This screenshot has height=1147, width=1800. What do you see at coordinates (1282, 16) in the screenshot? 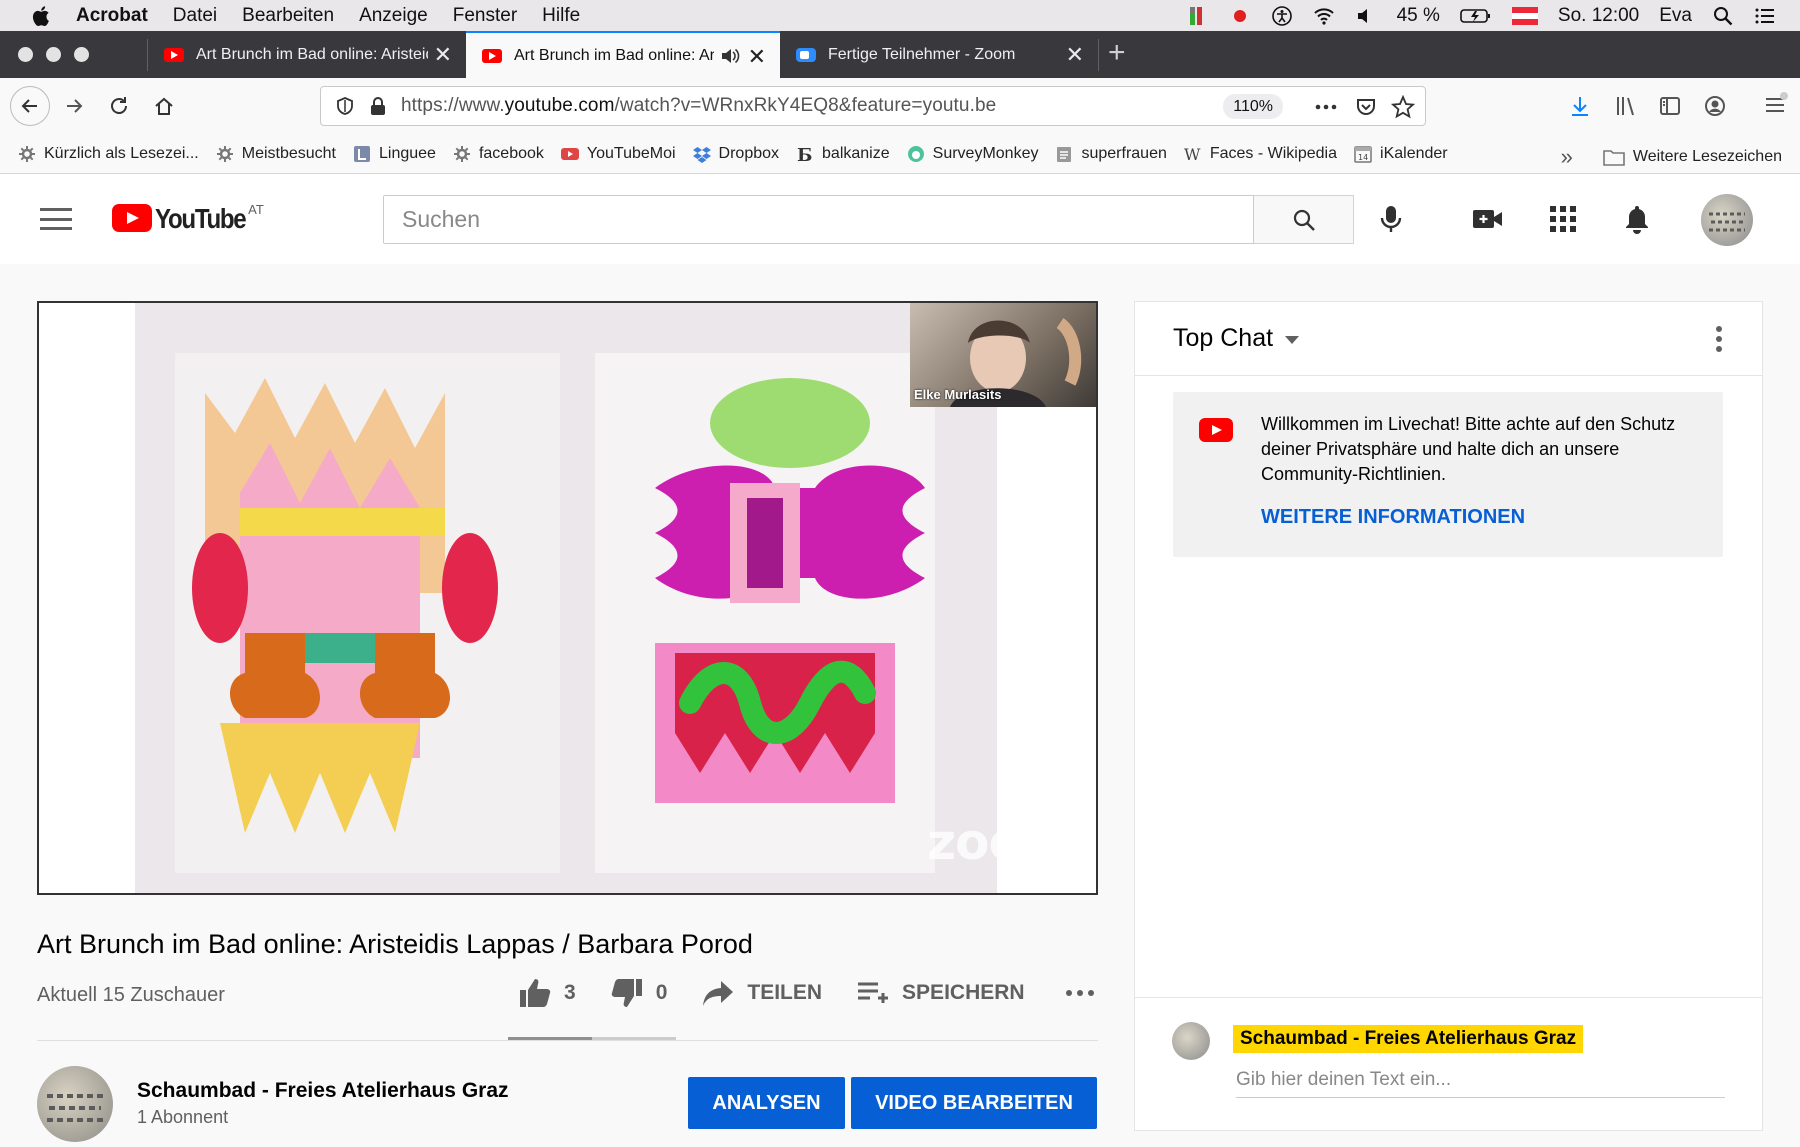
I see `accessibility-icon` at bounding box center [1282, 16].